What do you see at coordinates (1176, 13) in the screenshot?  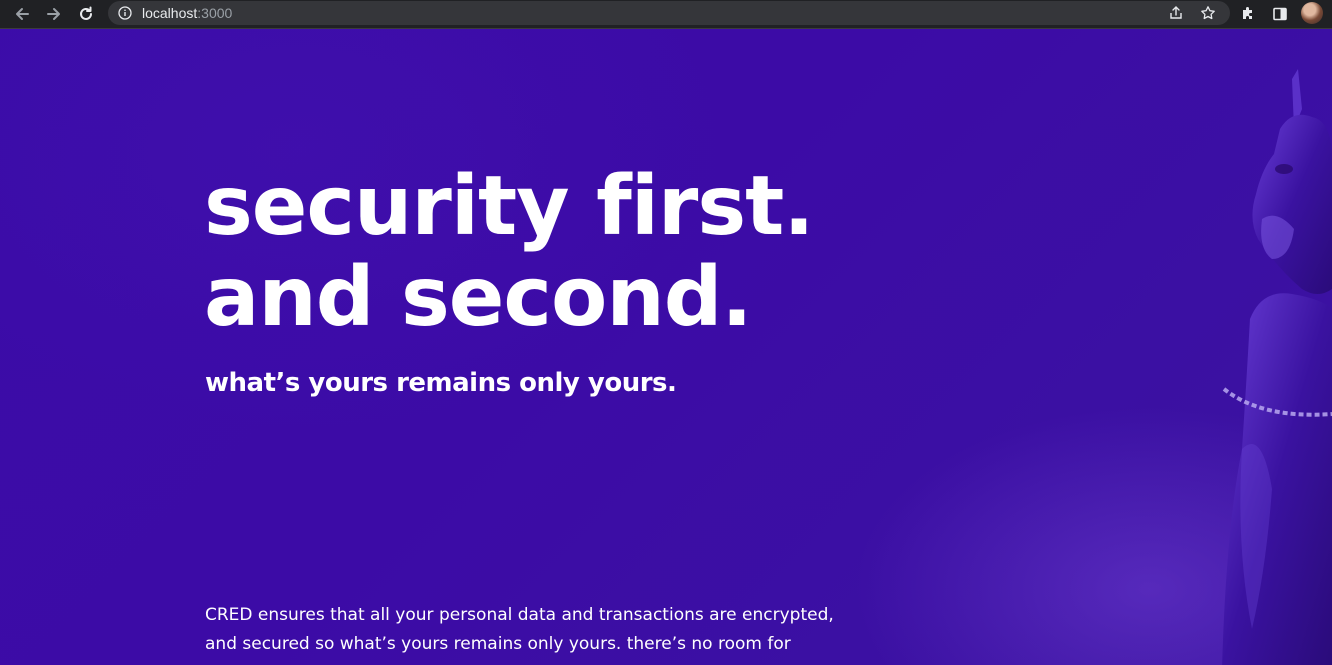 I see `share-icon` at bounding box center [1176, 13].